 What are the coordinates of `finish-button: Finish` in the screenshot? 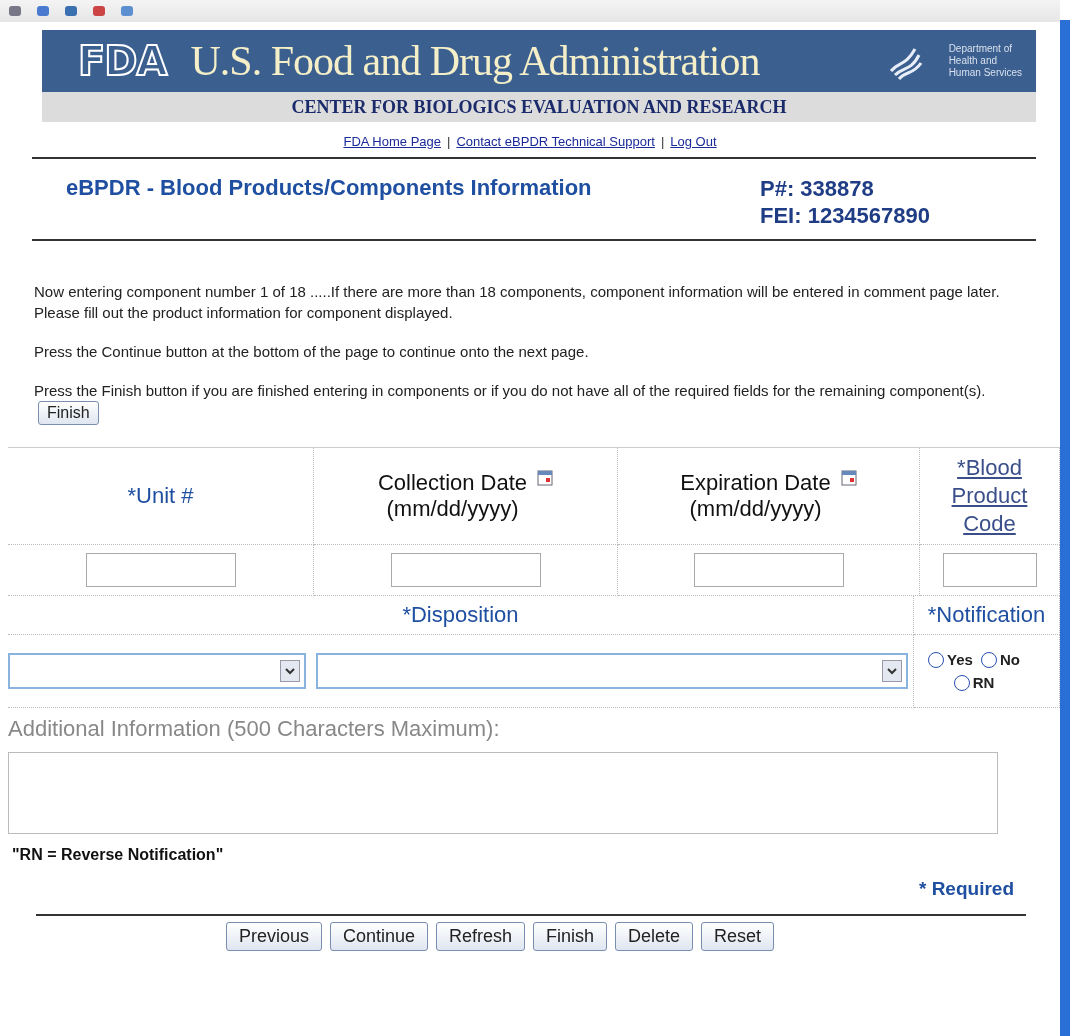 It's located at (68, 413).